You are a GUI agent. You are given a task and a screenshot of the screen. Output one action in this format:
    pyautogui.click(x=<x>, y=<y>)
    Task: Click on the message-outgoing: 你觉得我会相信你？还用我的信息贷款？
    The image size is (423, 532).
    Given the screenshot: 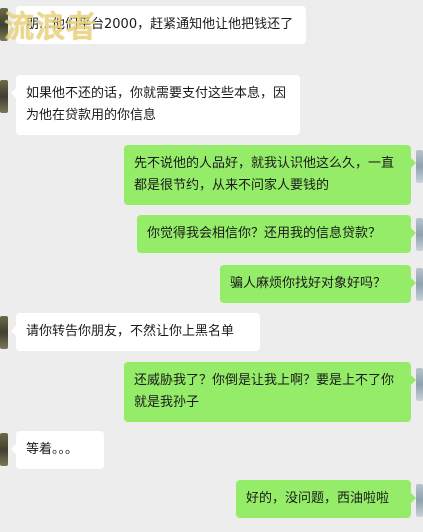 What is the action you would take?
    pyautogui.click(x=276, y=234)
    